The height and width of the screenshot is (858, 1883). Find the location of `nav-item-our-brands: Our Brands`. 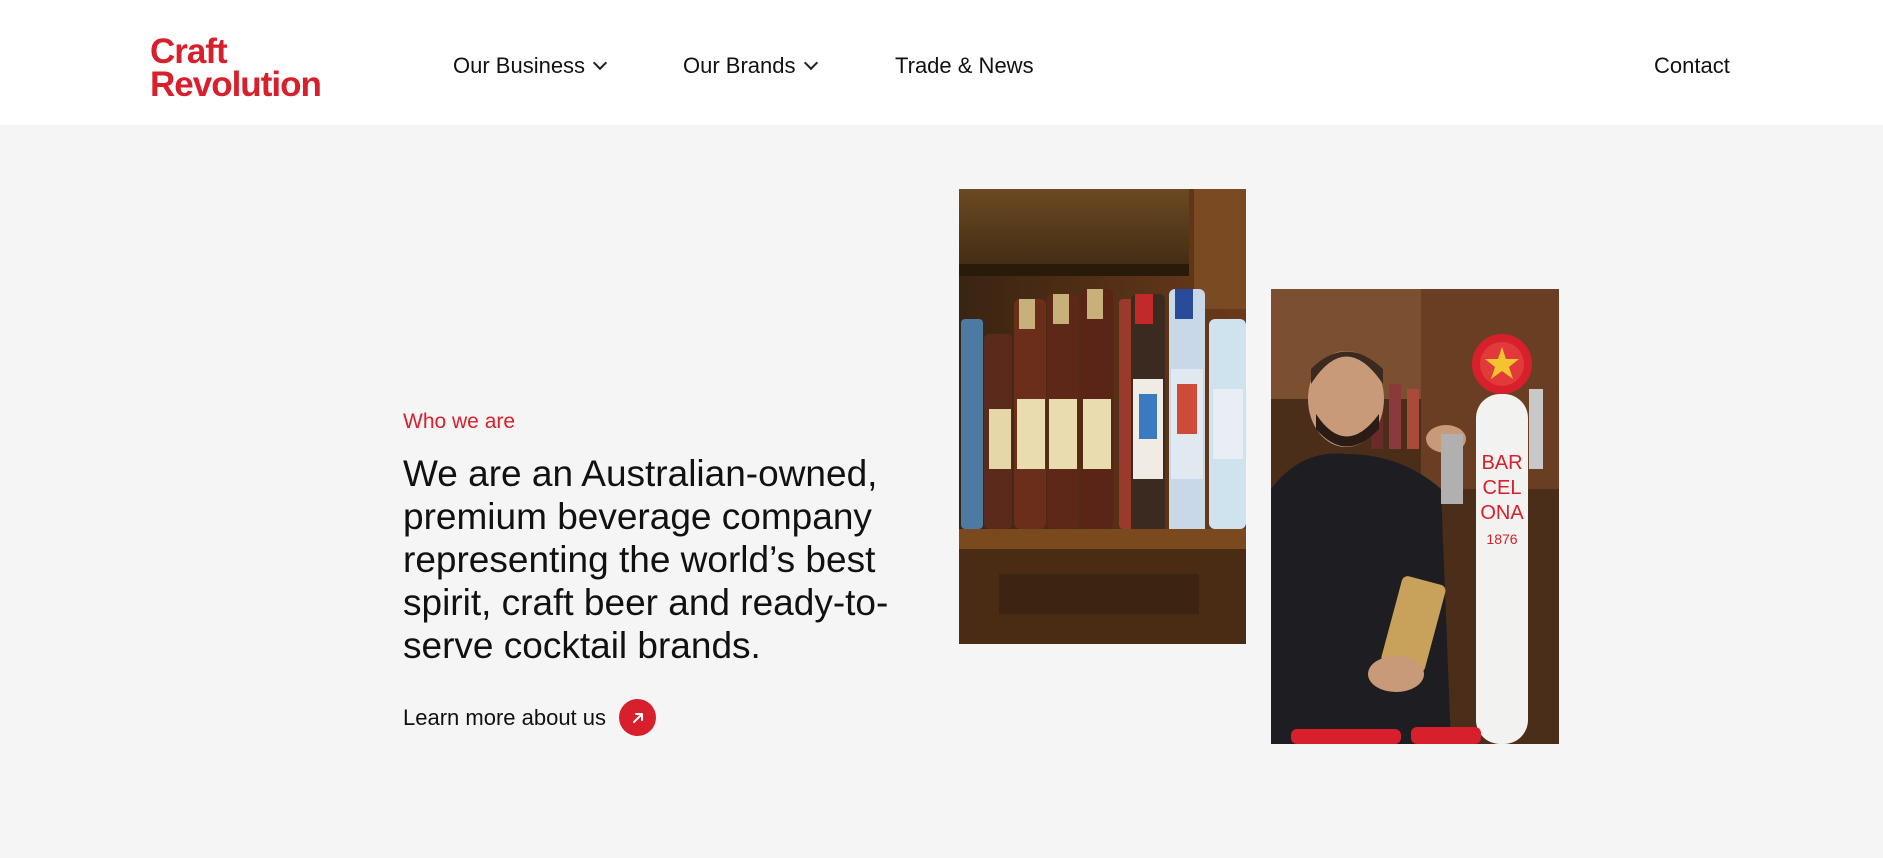

nav-item-our-brands: Our Brands is located at coordinates (750, 66).